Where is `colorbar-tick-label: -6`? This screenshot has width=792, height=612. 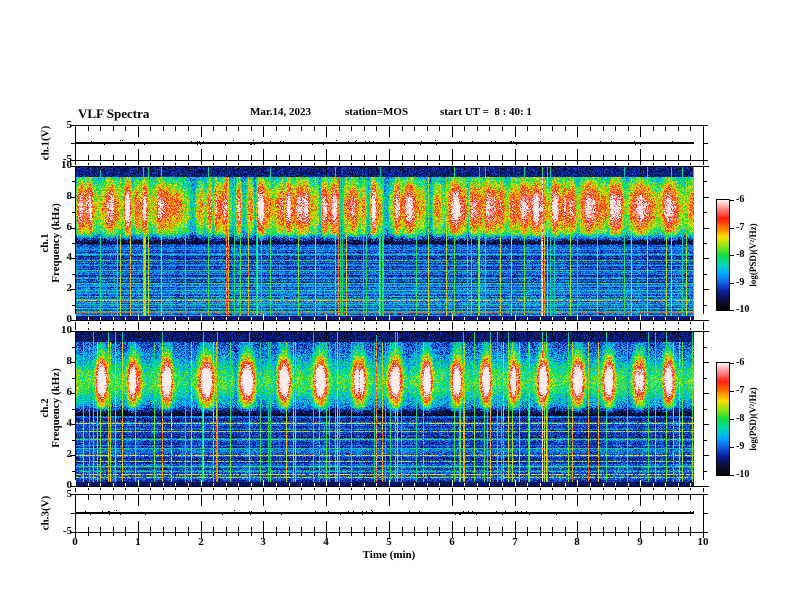
colorbar-tick-label: -6 is located at coordinates (740, 199).